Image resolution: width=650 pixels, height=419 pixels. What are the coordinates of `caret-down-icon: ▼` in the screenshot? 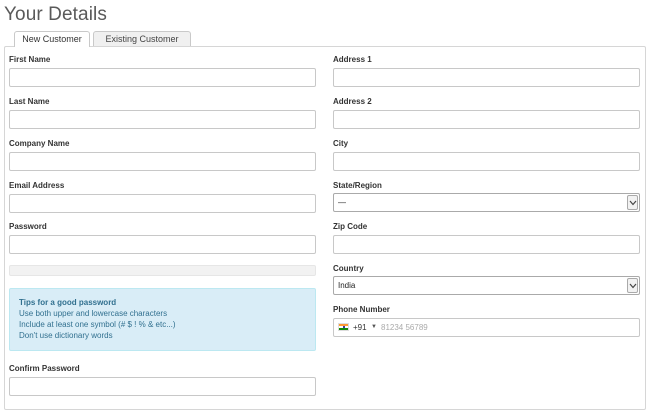 It's located at (374, 327).